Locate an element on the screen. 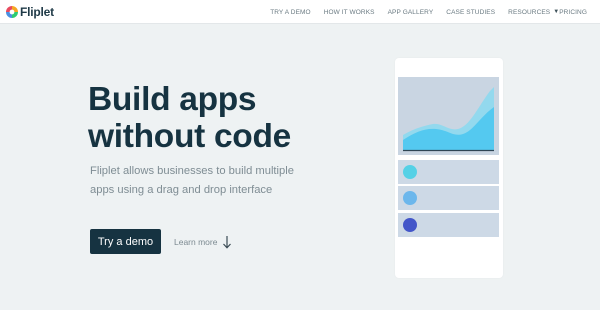 The width and height of the screenshot is (600, 310). hero-title-line2: without code is located at coordinates (189, 136).